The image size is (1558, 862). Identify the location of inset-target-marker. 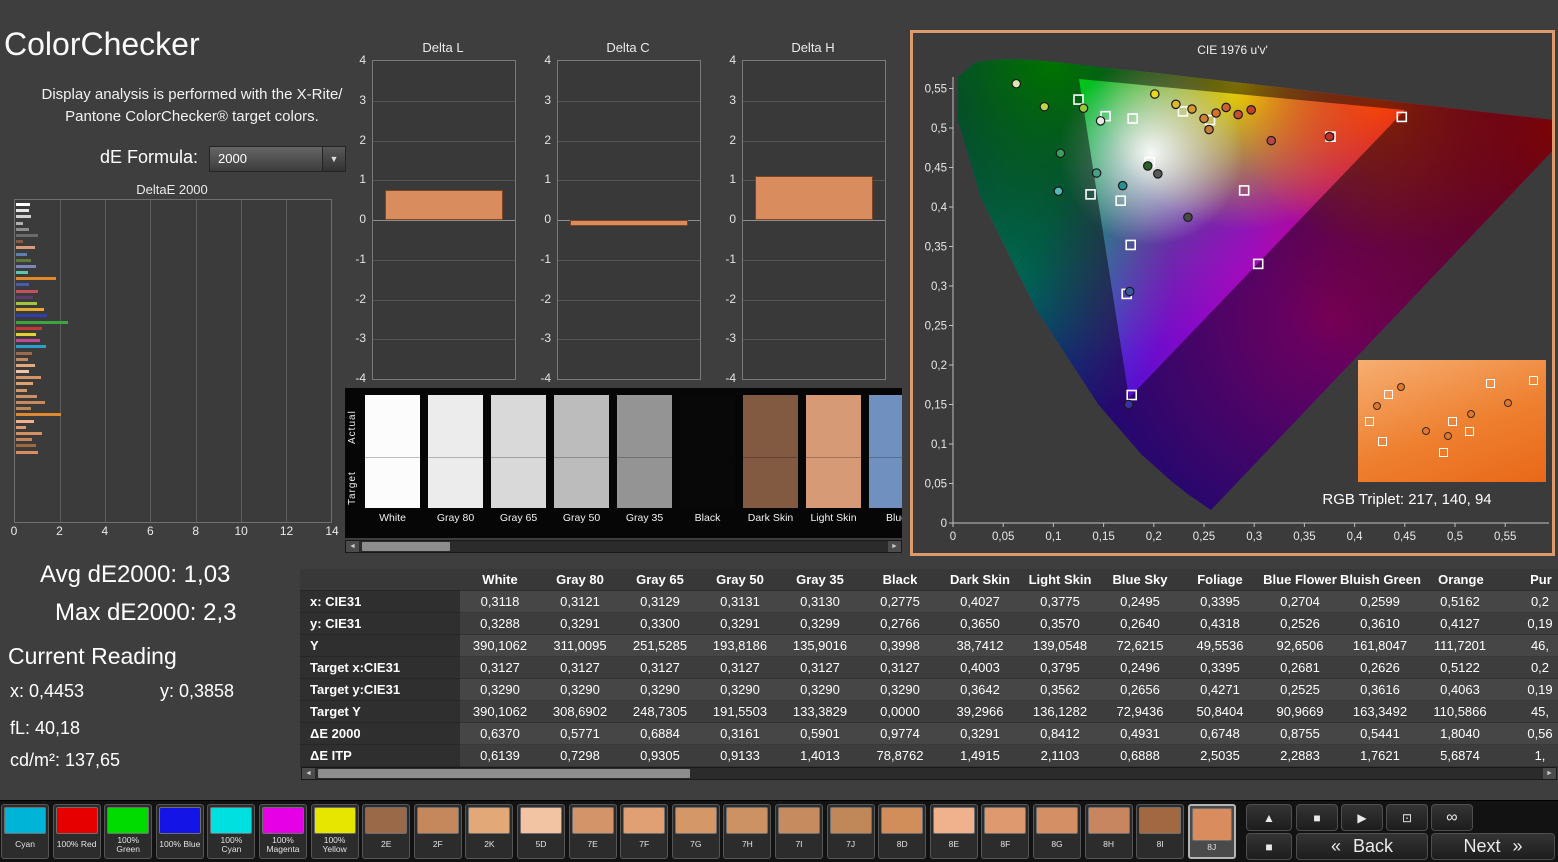
(1533, 380).